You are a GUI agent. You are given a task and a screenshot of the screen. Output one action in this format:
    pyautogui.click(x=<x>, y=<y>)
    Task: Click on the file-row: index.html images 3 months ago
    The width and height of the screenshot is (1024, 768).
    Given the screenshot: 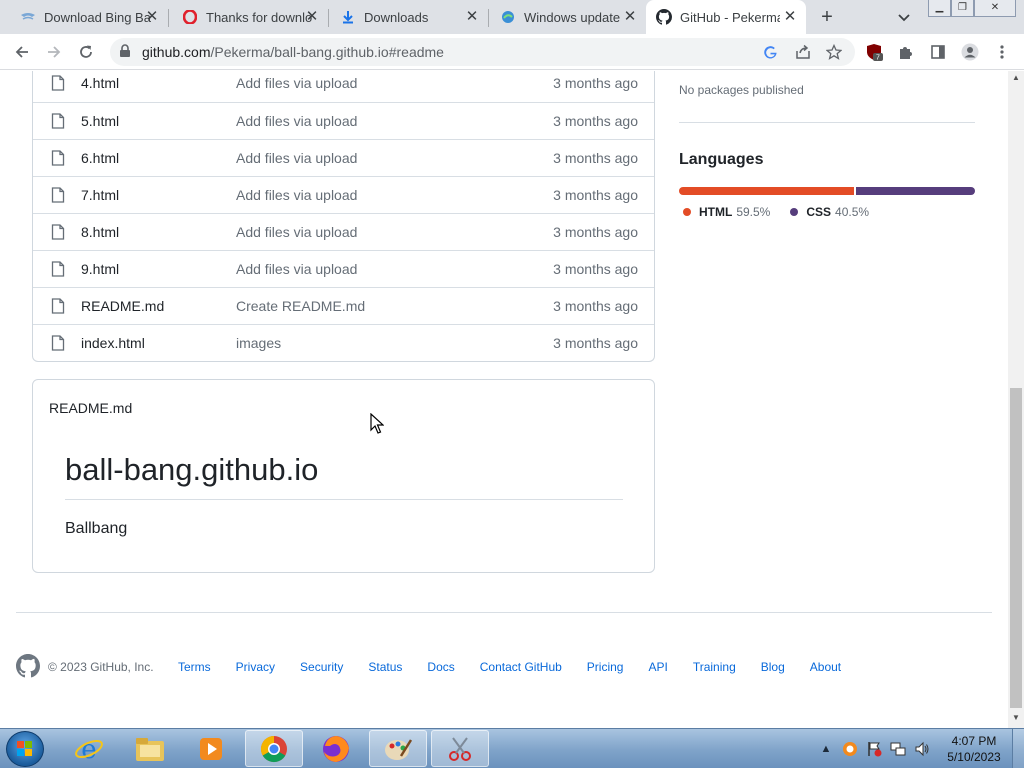 What is the action you would take?
    pyautogui.click(x=343, y=342)
    